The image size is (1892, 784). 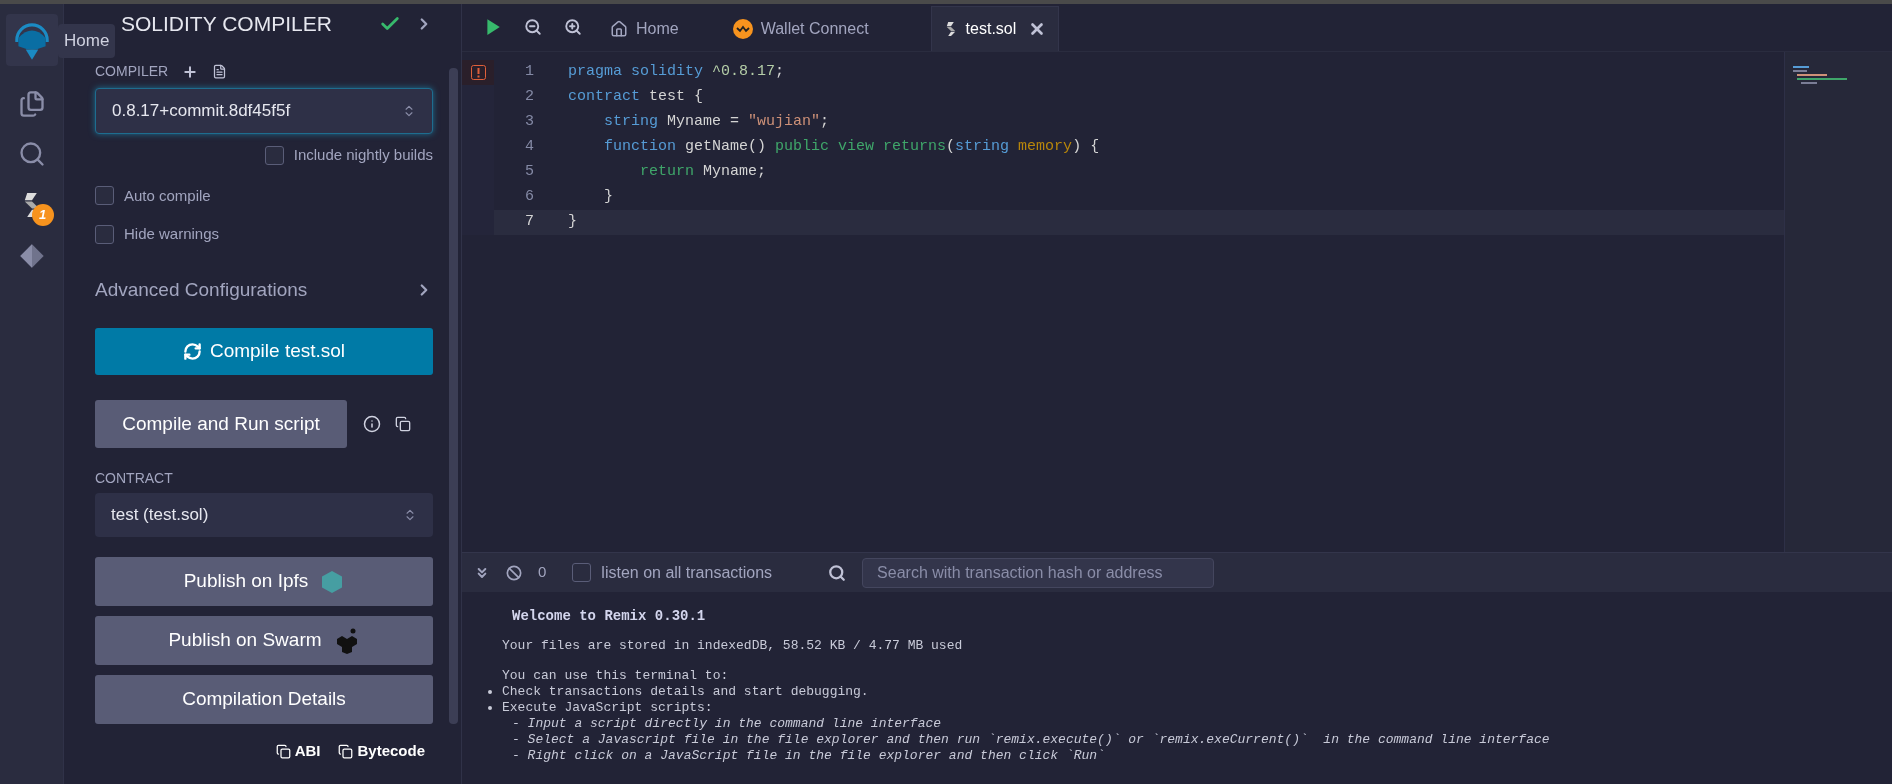 I want to click on code-line: string Myname = "wujian";, so click(x=716, y=122).